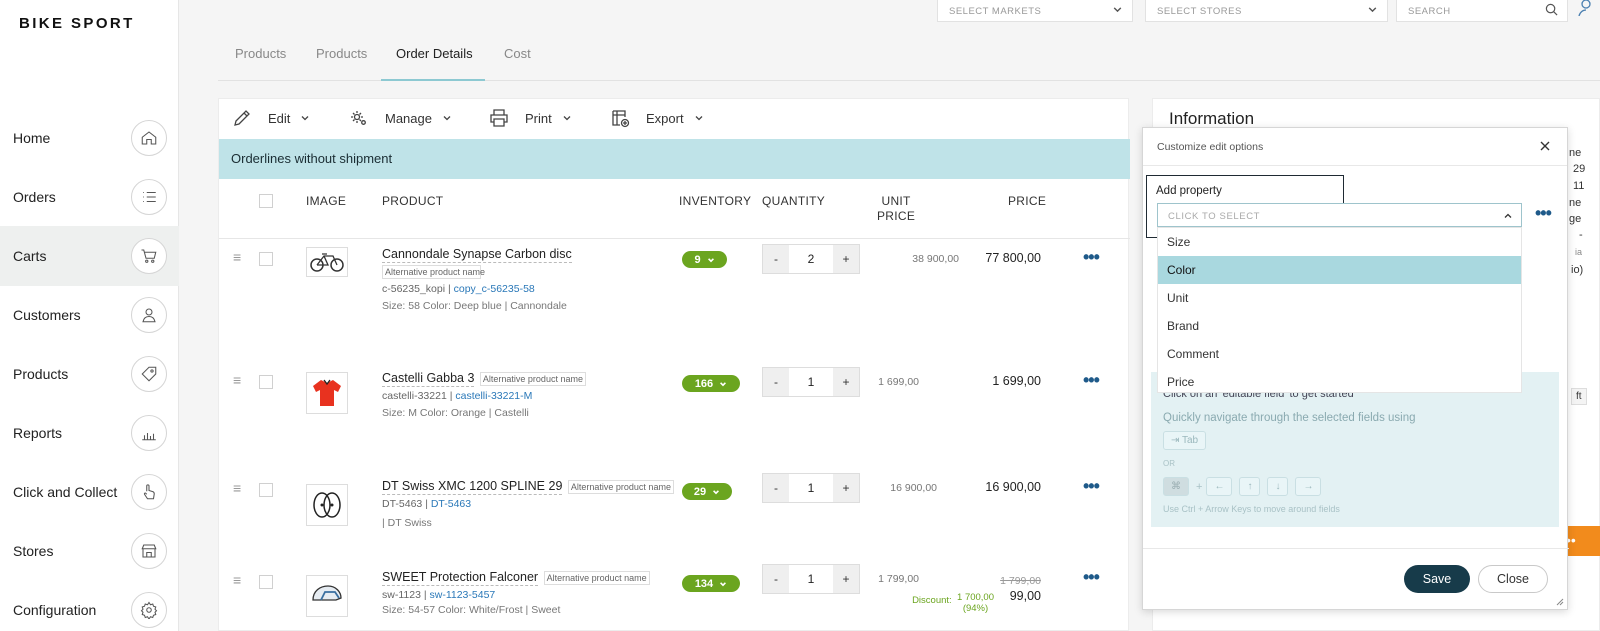 The image size is (1600, 631). Describe the element at coordinates (1437, 579) in the screenshot. I see `save-button: Save` at that location.